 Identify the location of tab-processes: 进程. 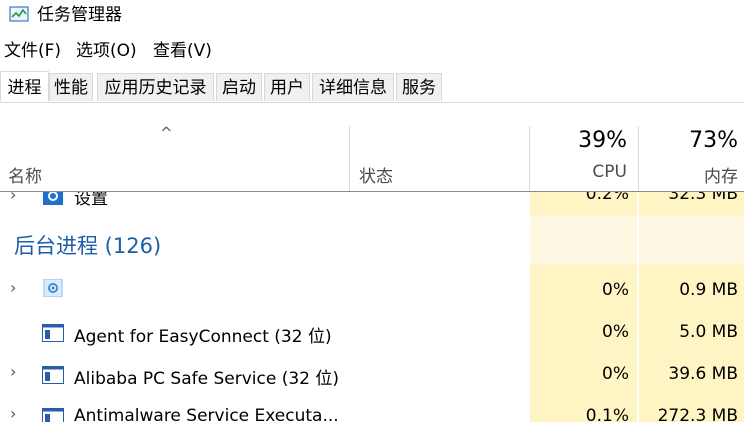
(24, 86).